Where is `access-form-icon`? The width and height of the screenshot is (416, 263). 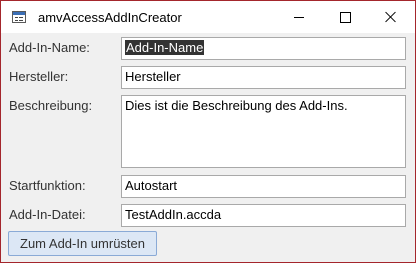
access-form-icon is located at coordinates (19, 17).